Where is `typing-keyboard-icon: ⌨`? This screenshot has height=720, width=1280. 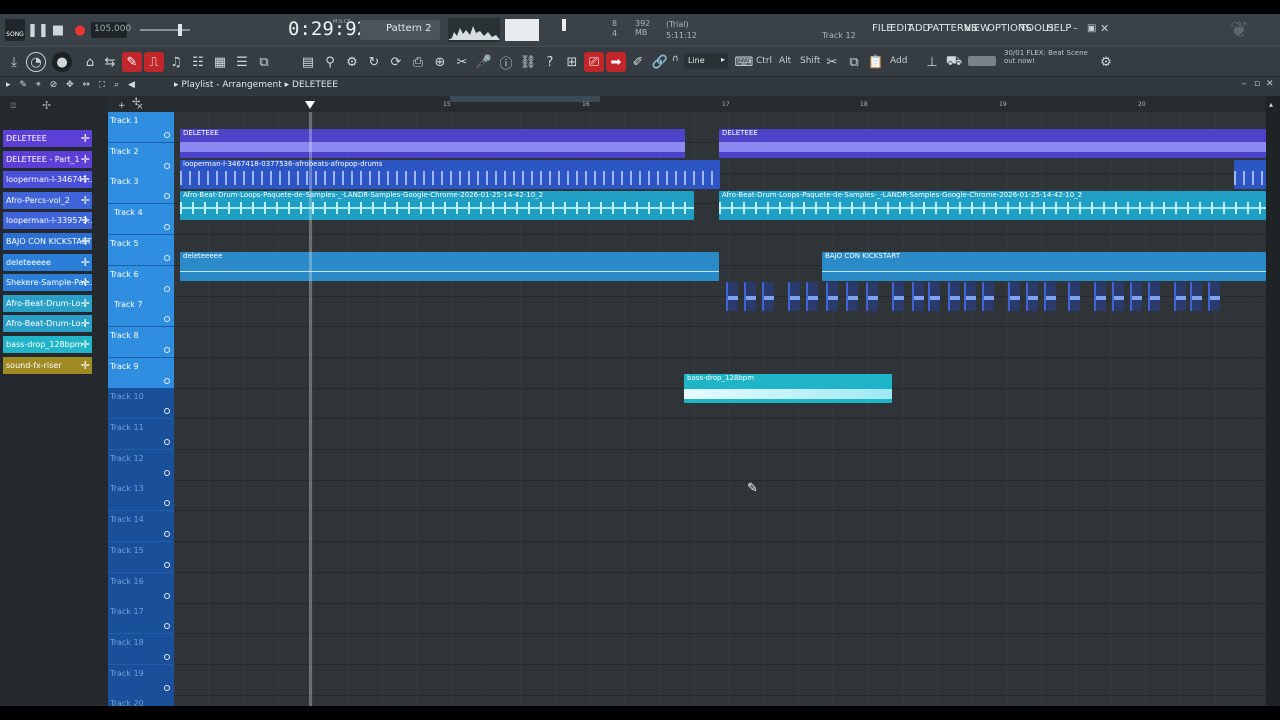 typing-keyboard-icon: ⌨ is located at coordinates (744, 62).